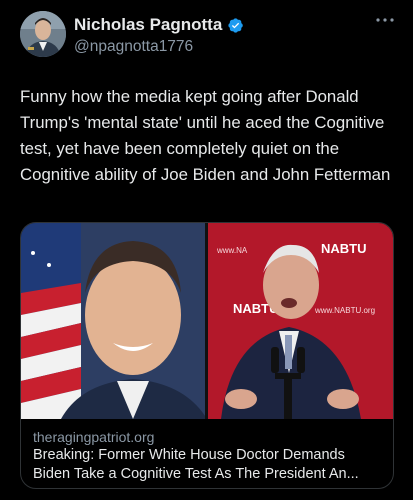 Image resolution: width=413 pixels, height=500 pixels. I want to click on more-options-button, so click(385, 20).